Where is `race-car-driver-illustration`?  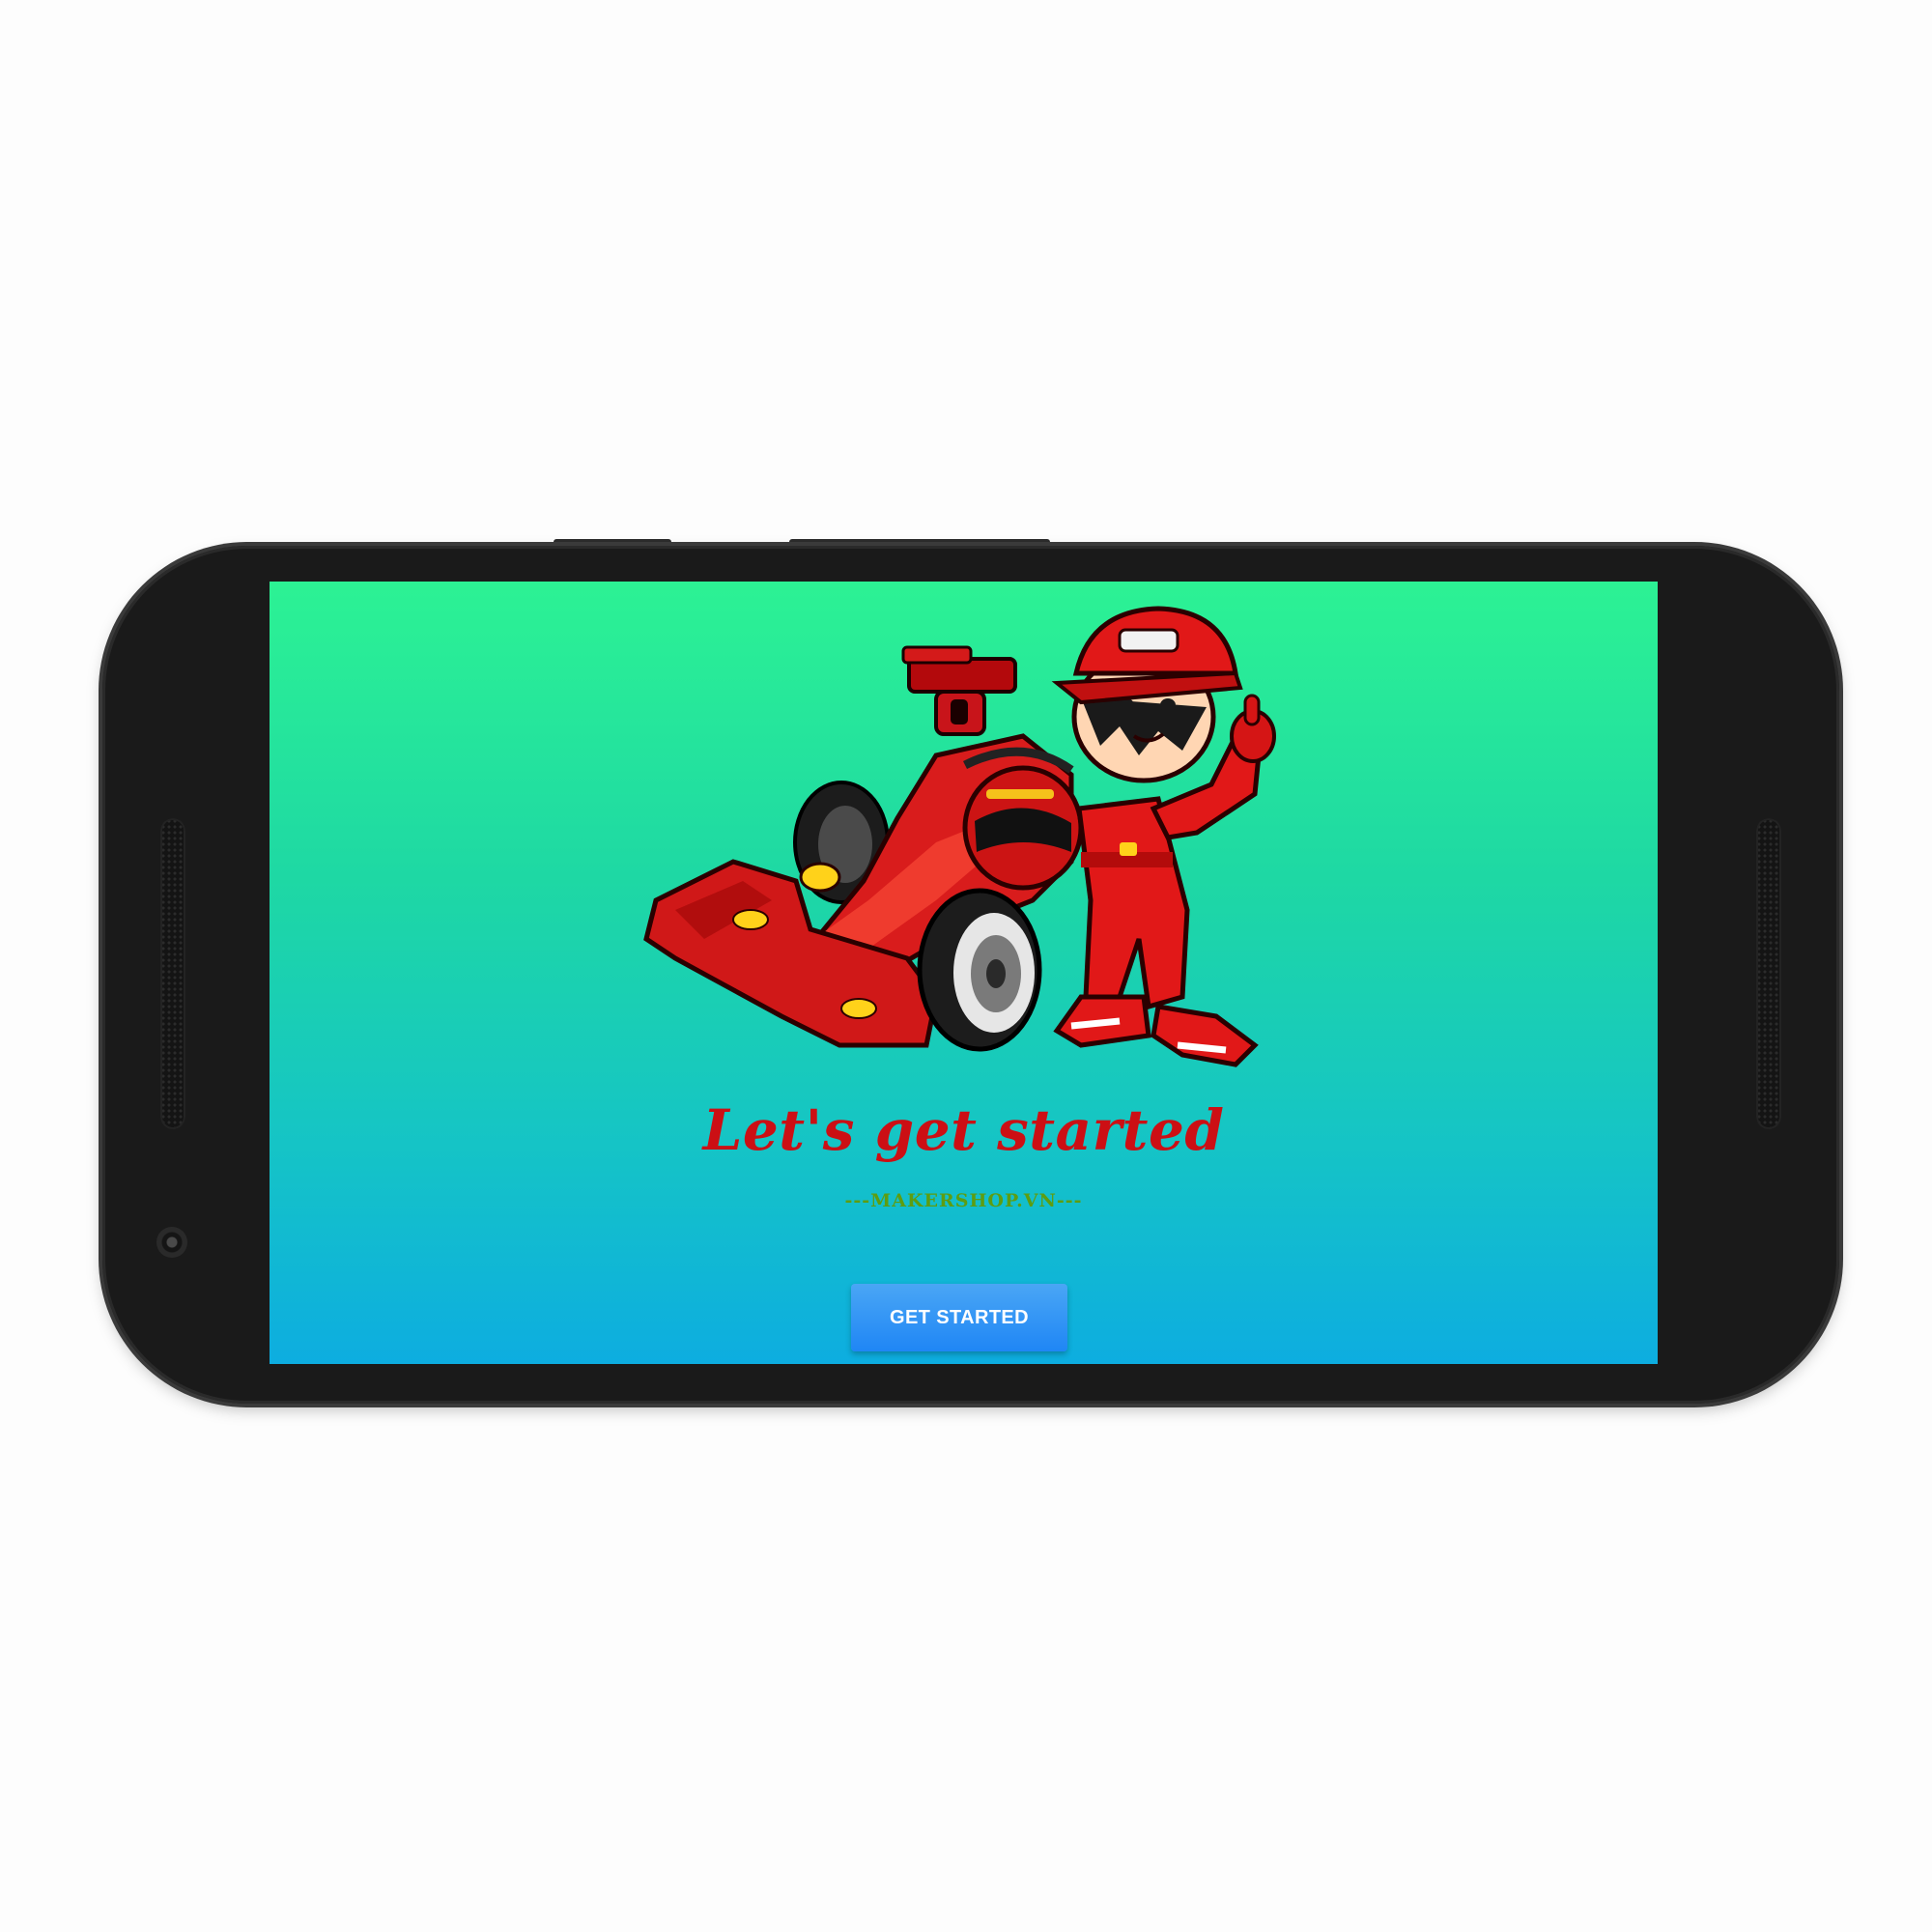 race-car-driver-illustration is located at coordinates (959, 836).